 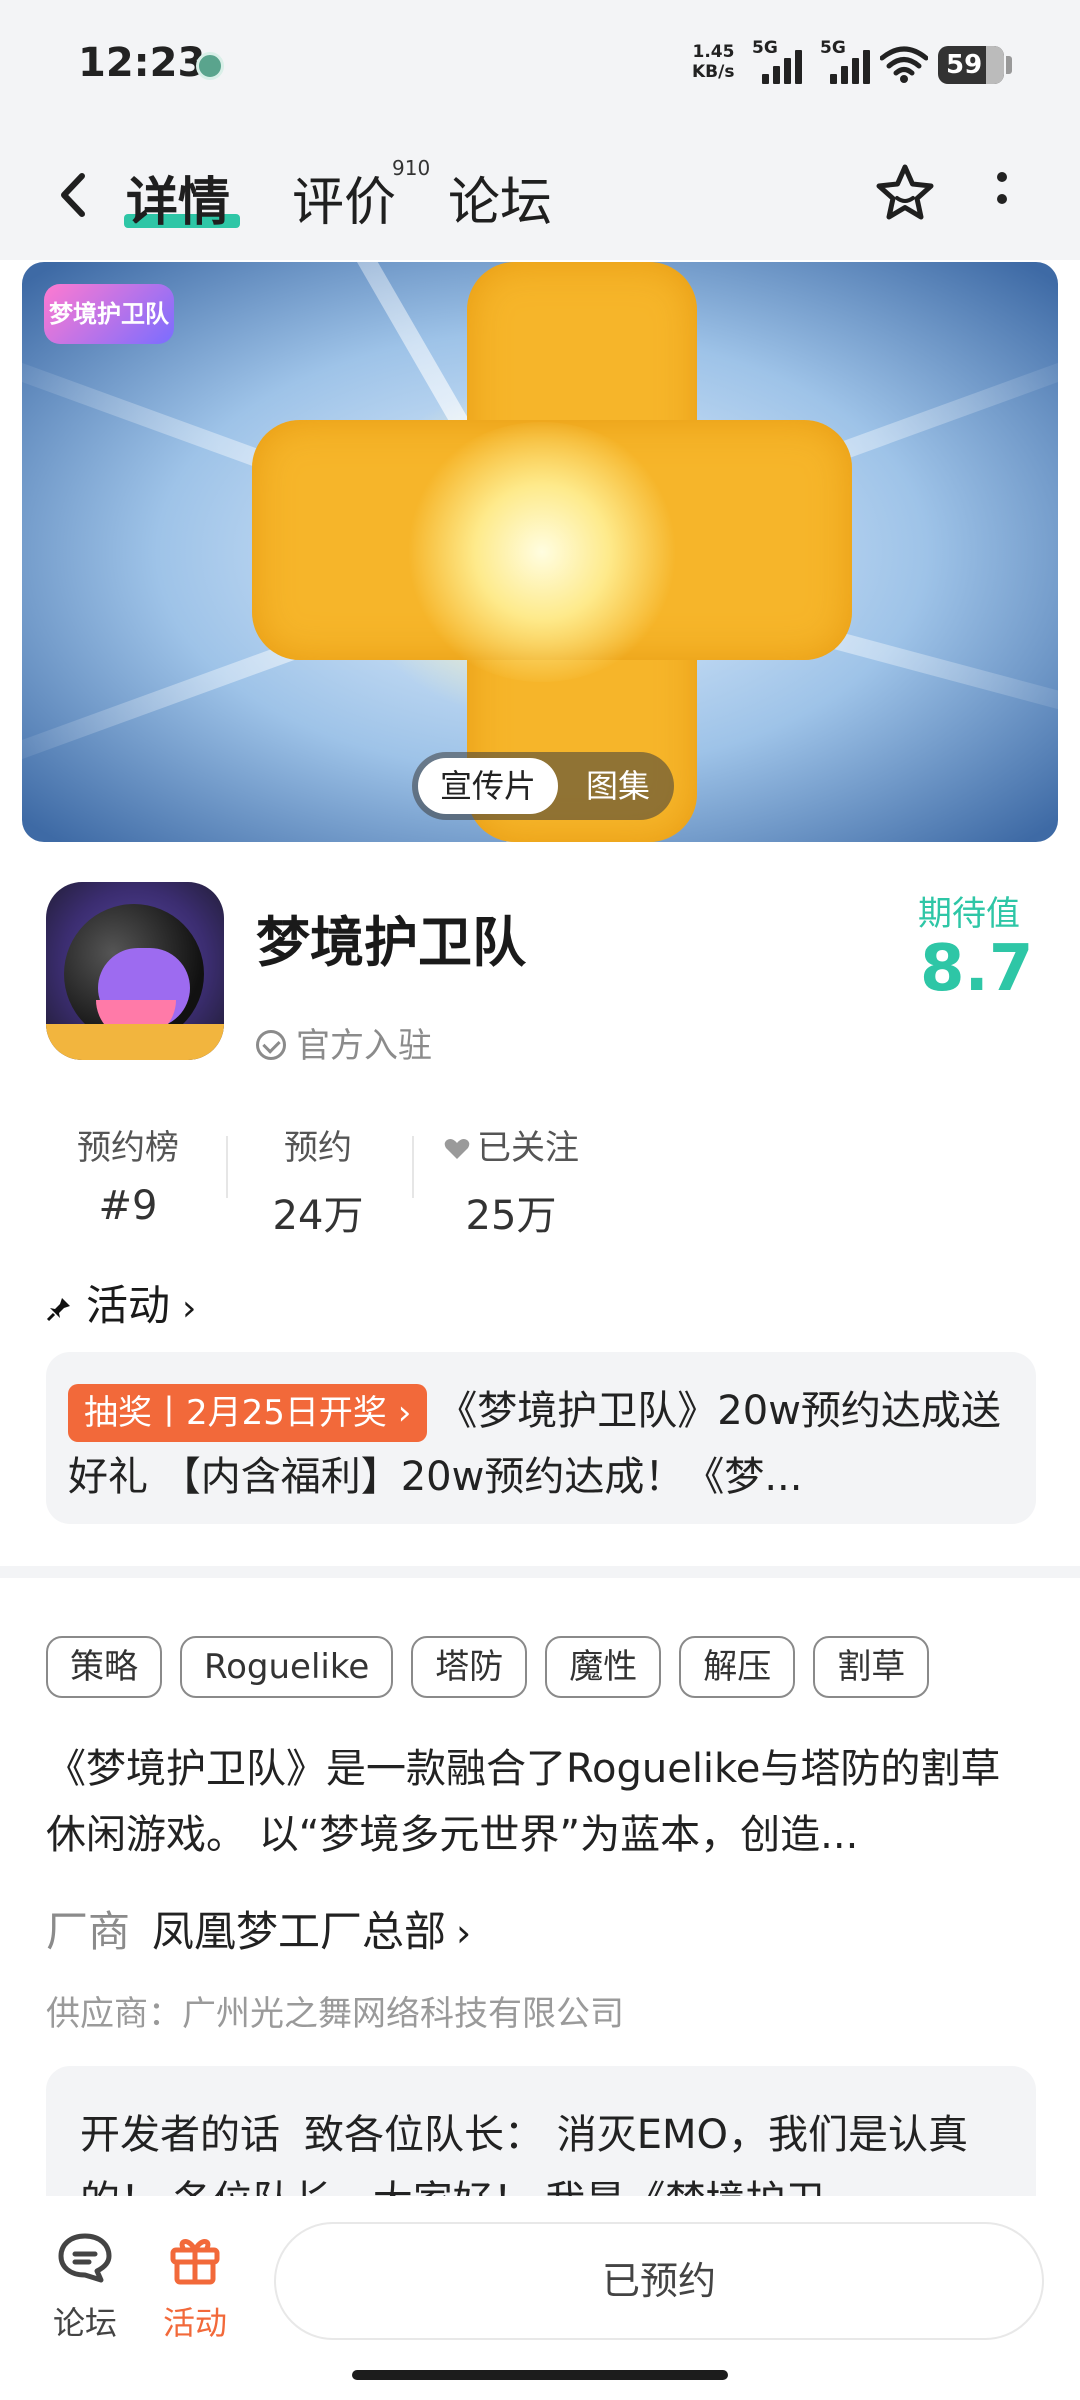 I want to click on top-nav: 详情 评价 910 论坛, so click(x=540, y=195).